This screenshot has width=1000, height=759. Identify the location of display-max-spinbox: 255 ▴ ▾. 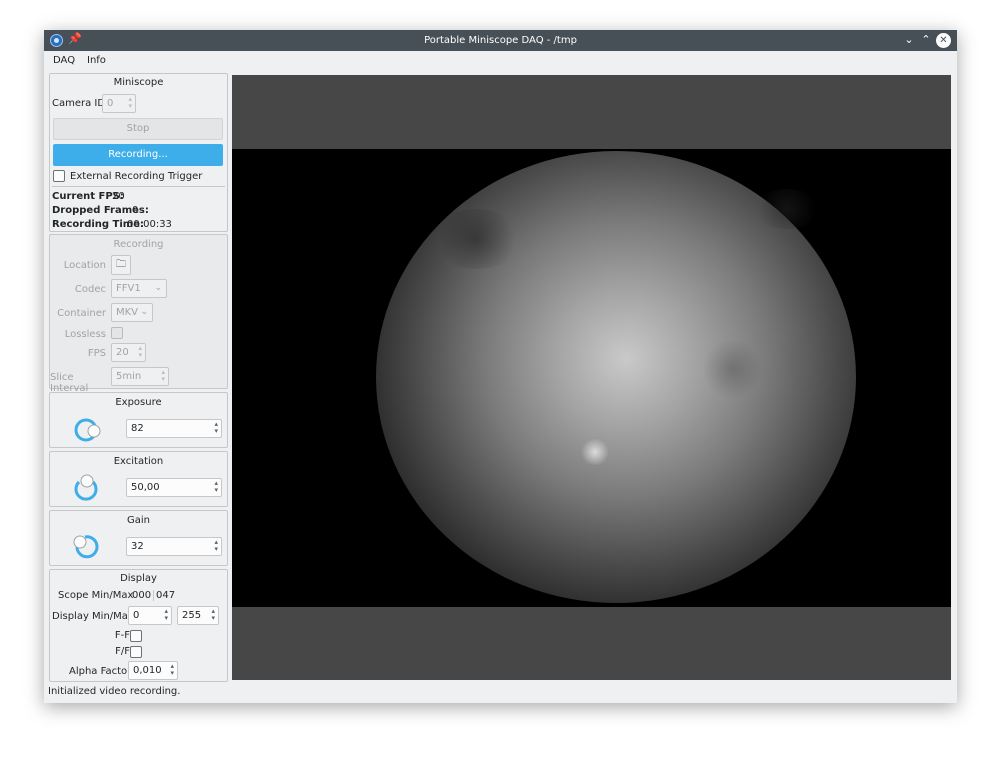
(198, 615).